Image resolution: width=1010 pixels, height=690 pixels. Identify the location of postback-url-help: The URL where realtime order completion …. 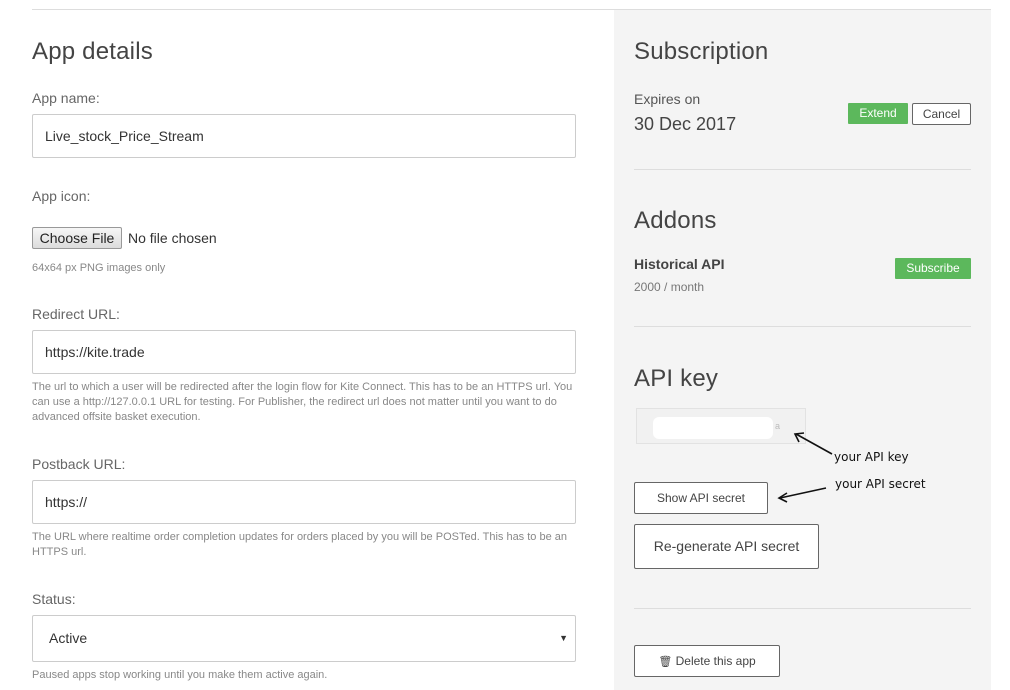
(299, 544).